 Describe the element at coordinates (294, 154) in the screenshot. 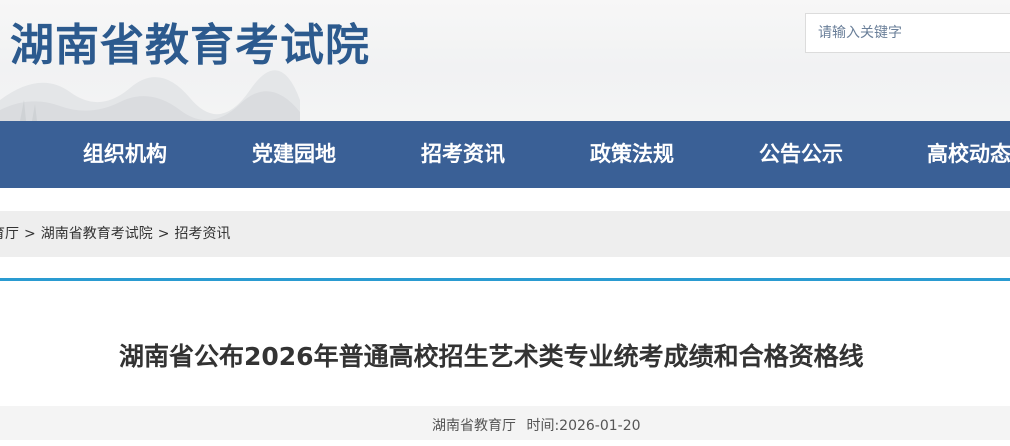

I see `nav-item-party-building: 党建园地` at that location.